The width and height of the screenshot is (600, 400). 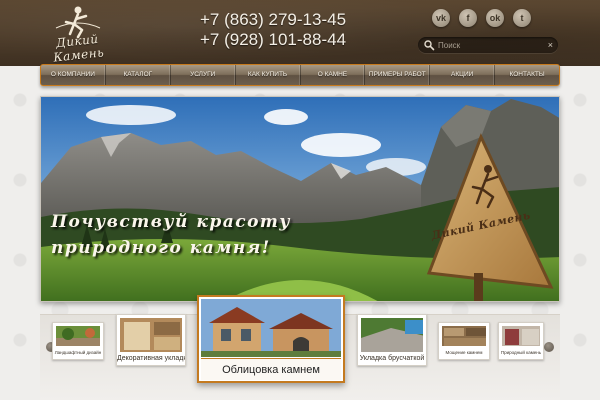 I want to click on odnoklassniki-icon: ok, so click(x=495, y=18).